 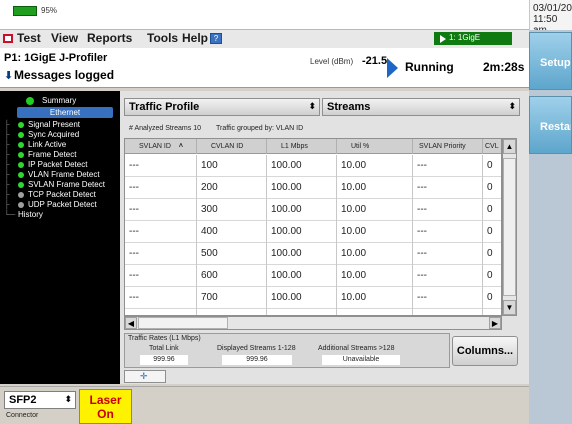 What do you see at coordinates (10, 214) in the screenshot?
I see `tree-branch-icon: └─` at bounding box center [10, 214].